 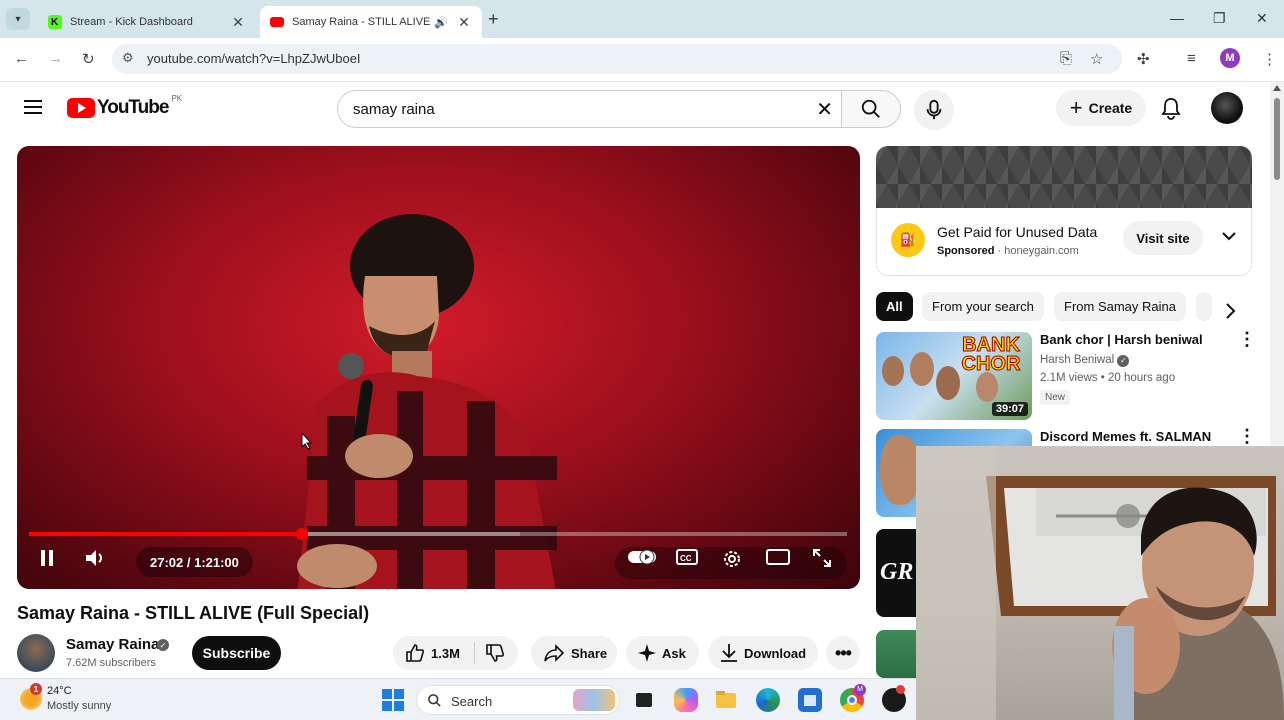 What do you see at coordinates (147, 22) in the screenshot?
I see `tab-kick-dashboard: K Stream - Kick Dashboard ✕` at bounding box center [147, 22].